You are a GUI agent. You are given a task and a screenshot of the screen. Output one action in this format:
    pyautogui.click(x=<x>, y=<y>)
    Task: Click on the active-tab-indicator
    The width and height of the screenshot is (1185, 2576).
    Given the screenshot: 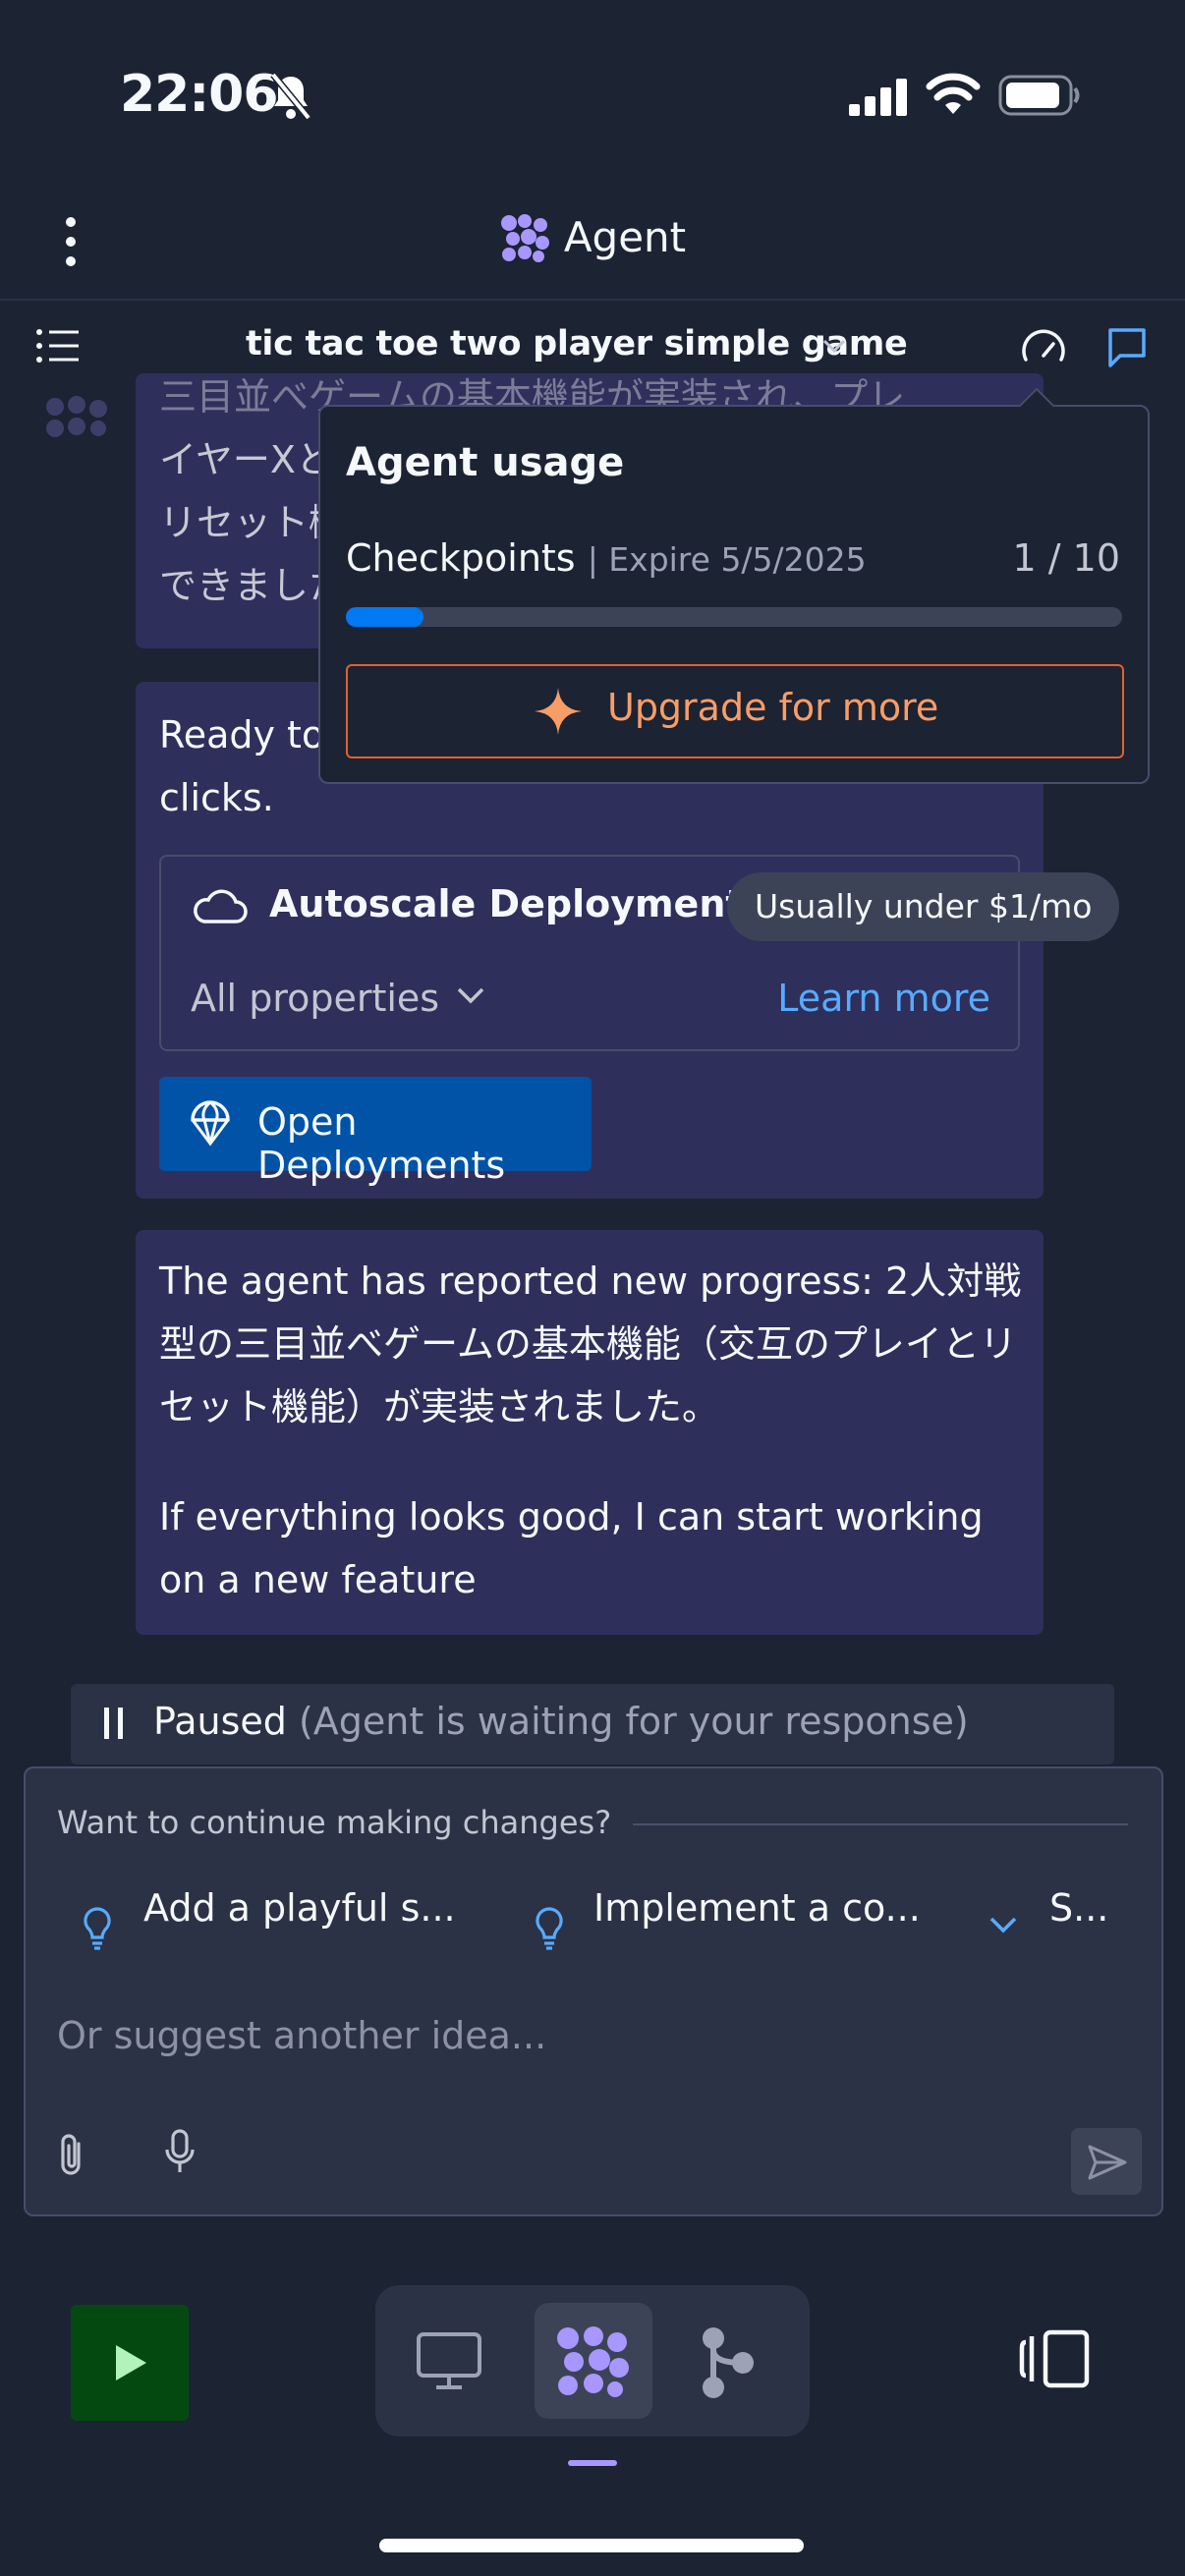 What is the action you would take?
    pyautogui.click(x=592, y=2463)
    